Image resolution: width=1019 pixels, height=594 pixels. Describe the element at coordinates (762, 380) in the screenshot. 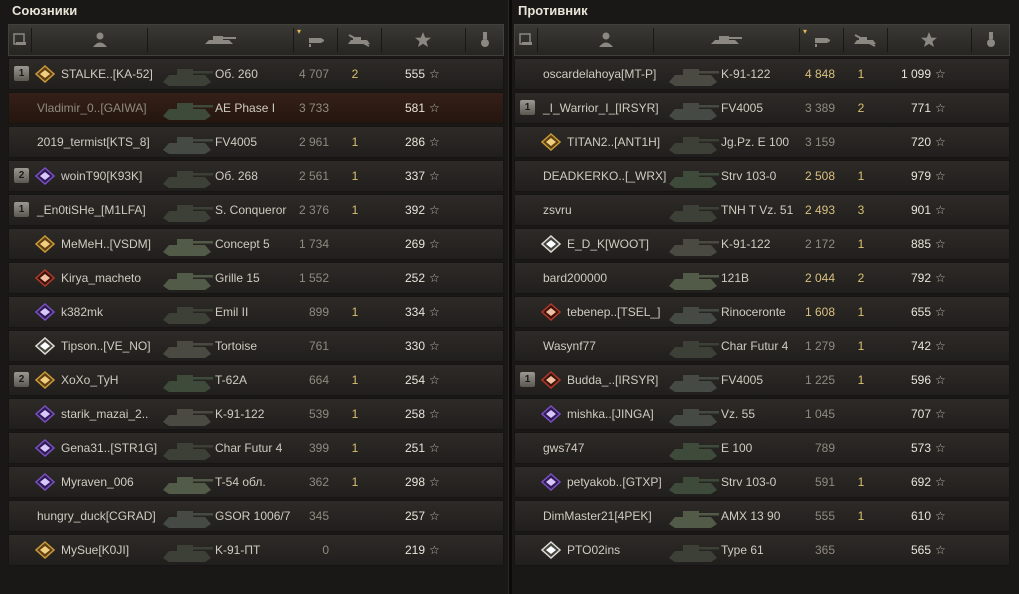

I see `player-row: 1 Budda_..[IRSYR] FV4005 1 225 1 596 ☆` at that location.